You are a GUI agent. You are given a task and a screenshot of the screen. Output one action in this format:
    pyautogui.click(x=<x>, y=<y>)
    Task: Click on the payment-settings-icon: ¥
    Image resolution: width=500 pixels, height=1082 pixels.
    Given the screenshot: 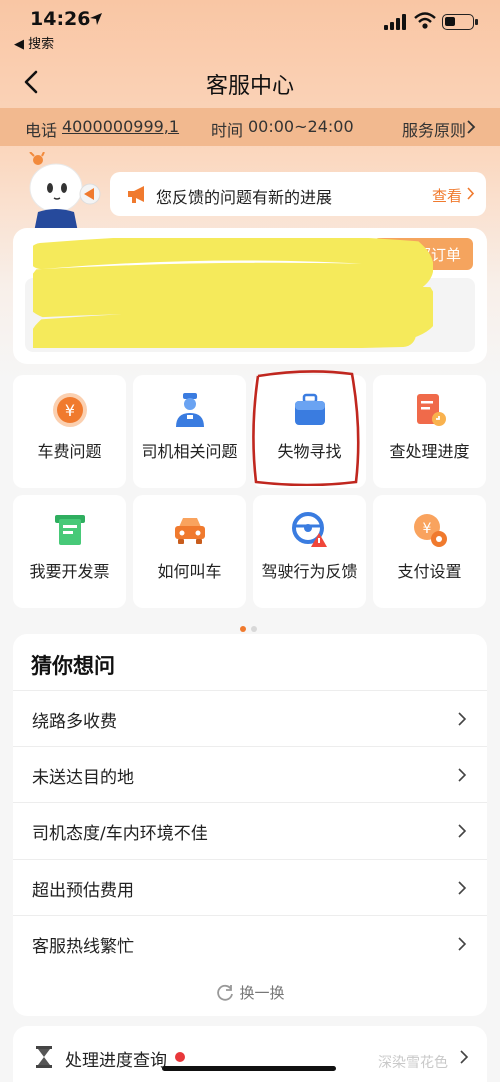 What is the action you would take?
    pyautogui.click(x=430, y=530)
    